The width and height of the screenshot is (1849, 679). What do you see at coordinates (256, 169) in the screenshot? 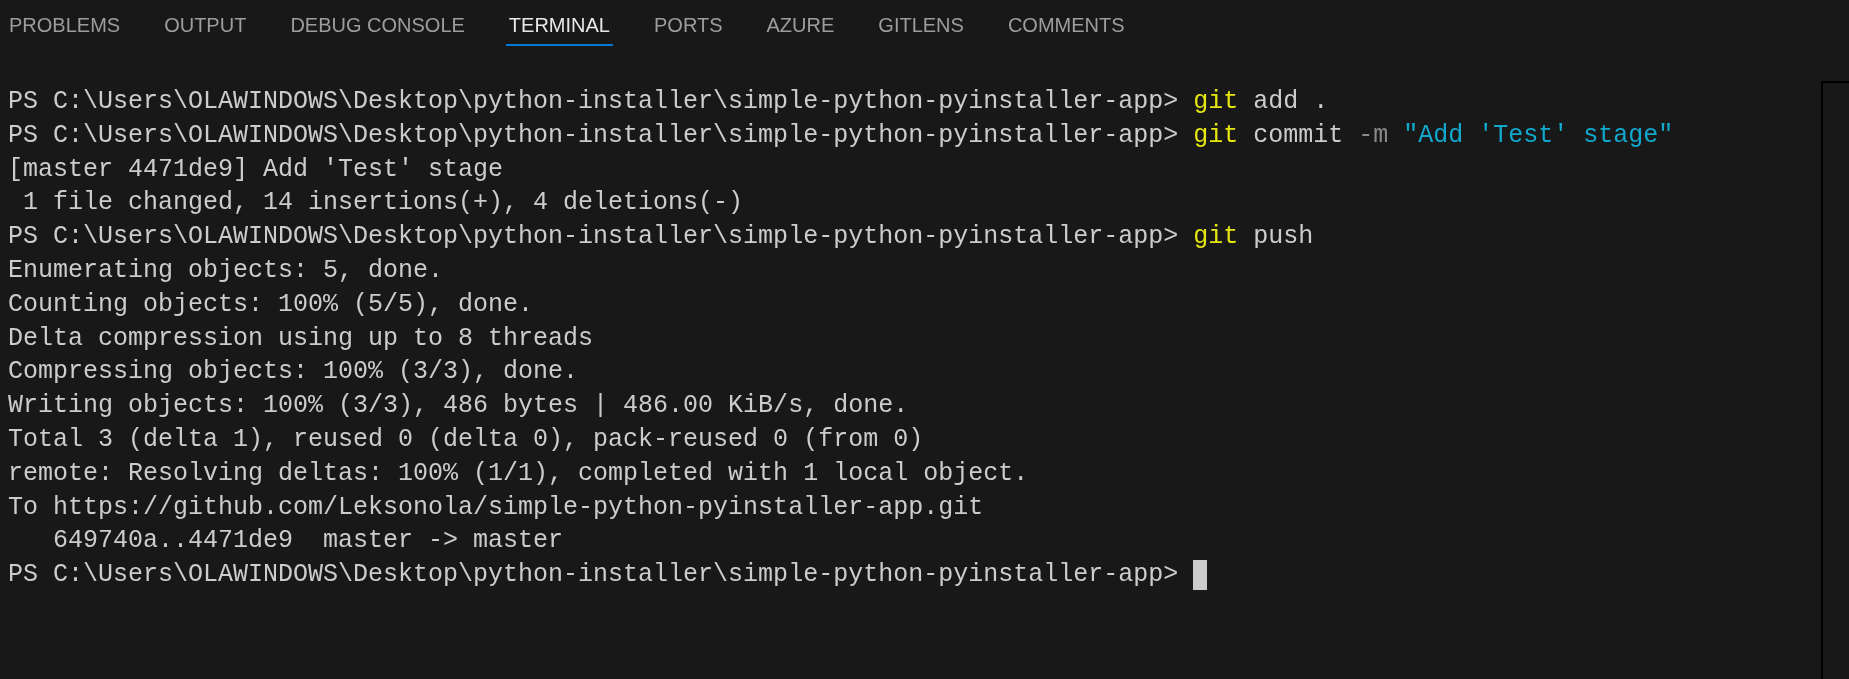
I see `output-text: [master 4471de9] Add 'Test' stage` at bounding box center [256, 169].